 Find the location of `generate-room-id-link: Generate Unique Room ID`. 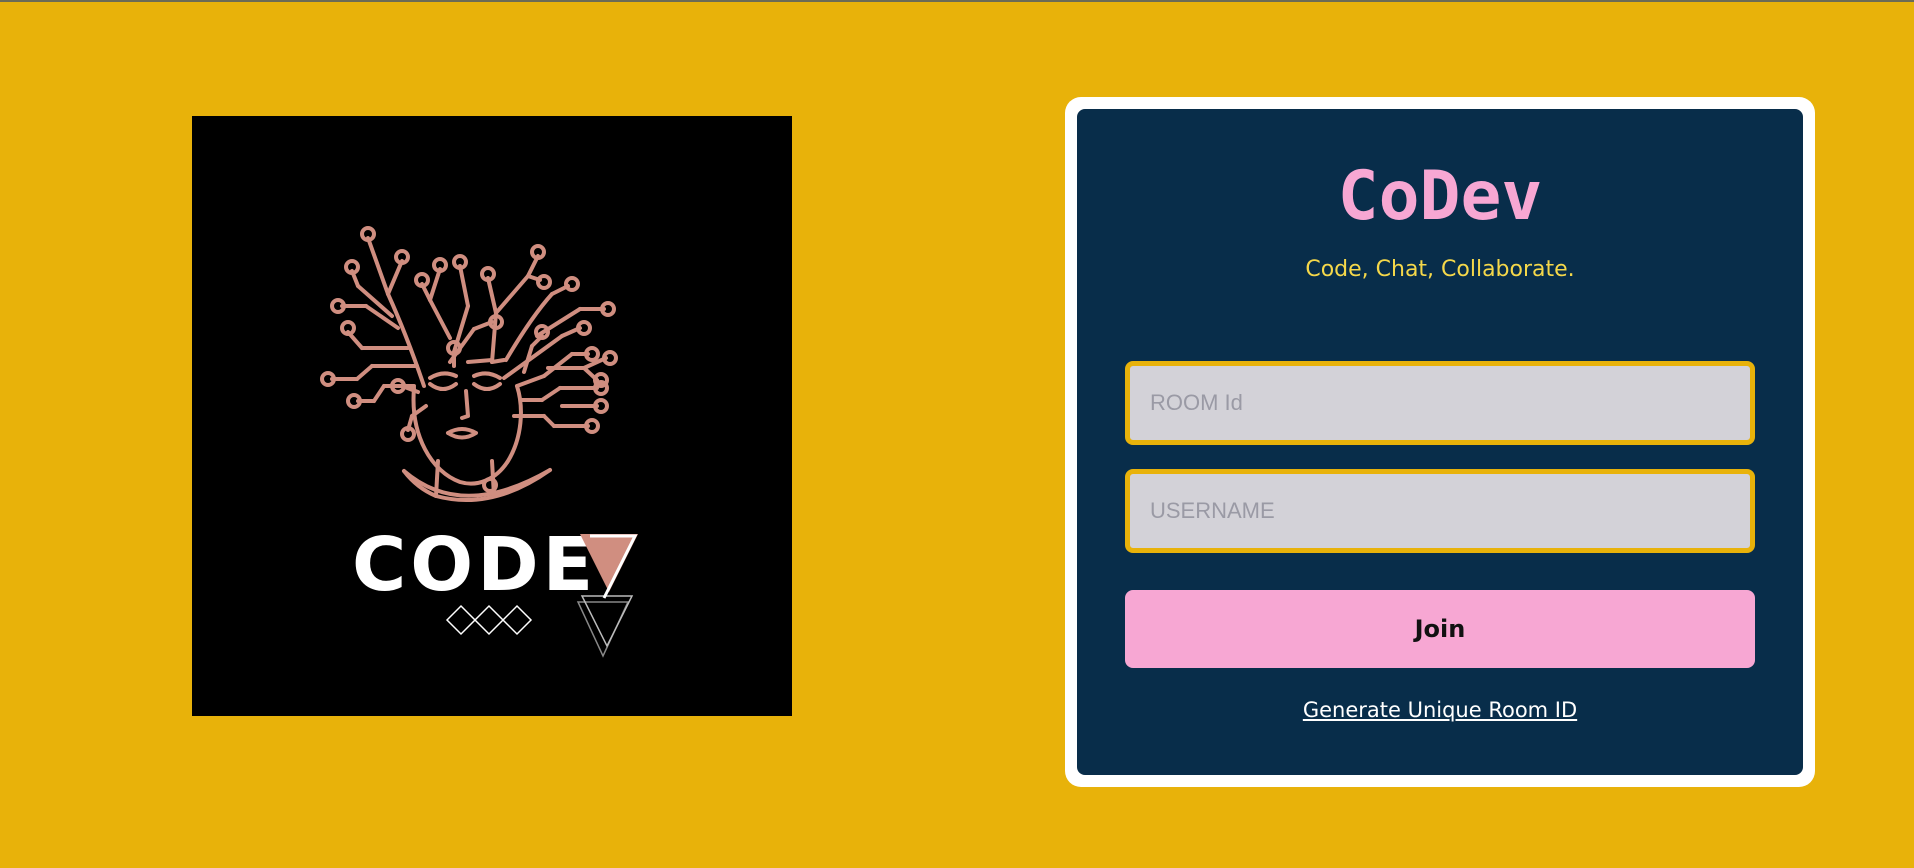

generate-room-id-link: Generate Unique Room ID is located at coordinates (1440, 710).